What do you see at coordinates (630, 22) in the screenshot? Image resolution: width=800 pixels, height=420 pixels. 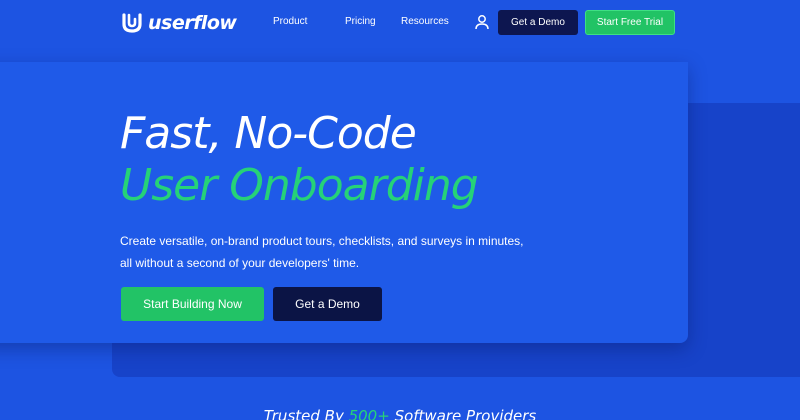 I see `nav-start-trial-button: Start Free Trial` at bounding box center [630, 22].